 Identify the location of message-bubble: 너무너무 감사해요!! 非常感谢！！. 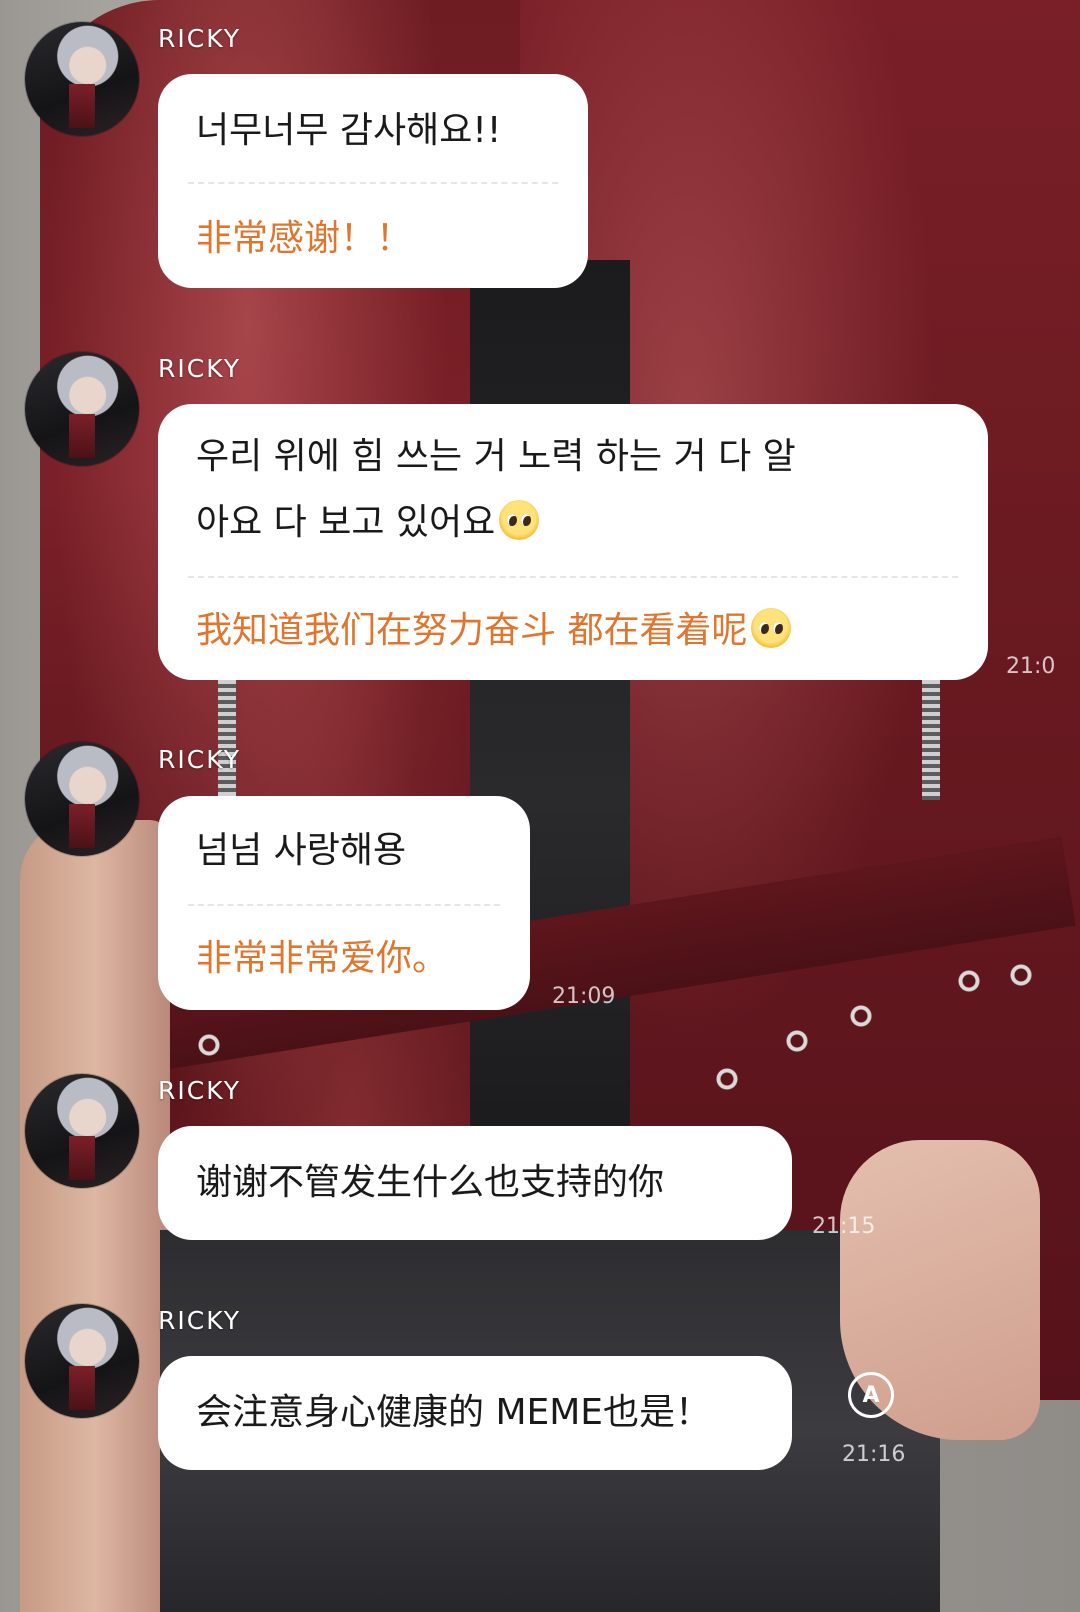
(373, 181).